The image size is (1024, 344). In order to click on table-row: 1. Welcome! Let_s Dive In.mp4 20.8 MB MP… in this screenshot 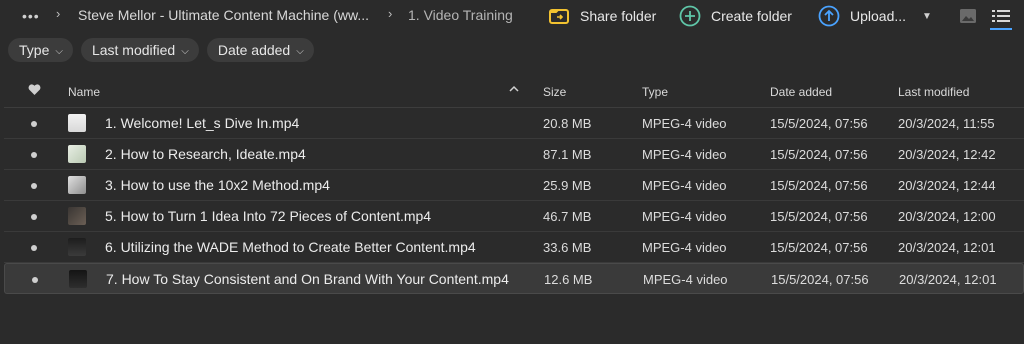, I will do `click(514, 123)`.